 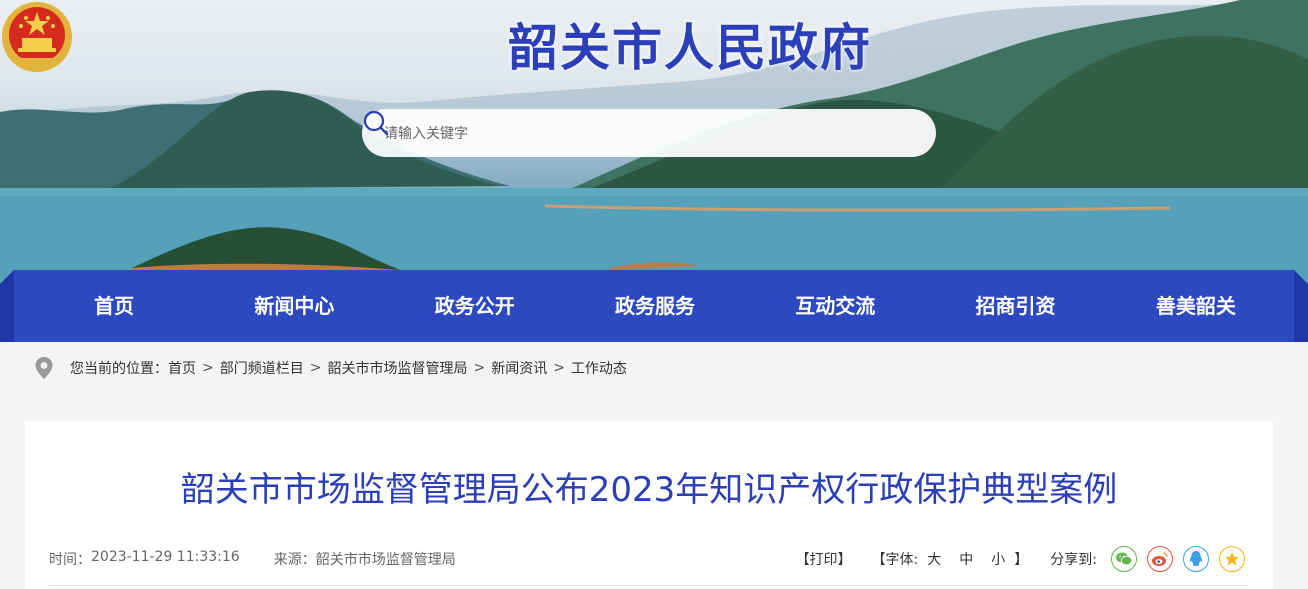 I want to click on wechat-icon, so click(x=1124, y=559).